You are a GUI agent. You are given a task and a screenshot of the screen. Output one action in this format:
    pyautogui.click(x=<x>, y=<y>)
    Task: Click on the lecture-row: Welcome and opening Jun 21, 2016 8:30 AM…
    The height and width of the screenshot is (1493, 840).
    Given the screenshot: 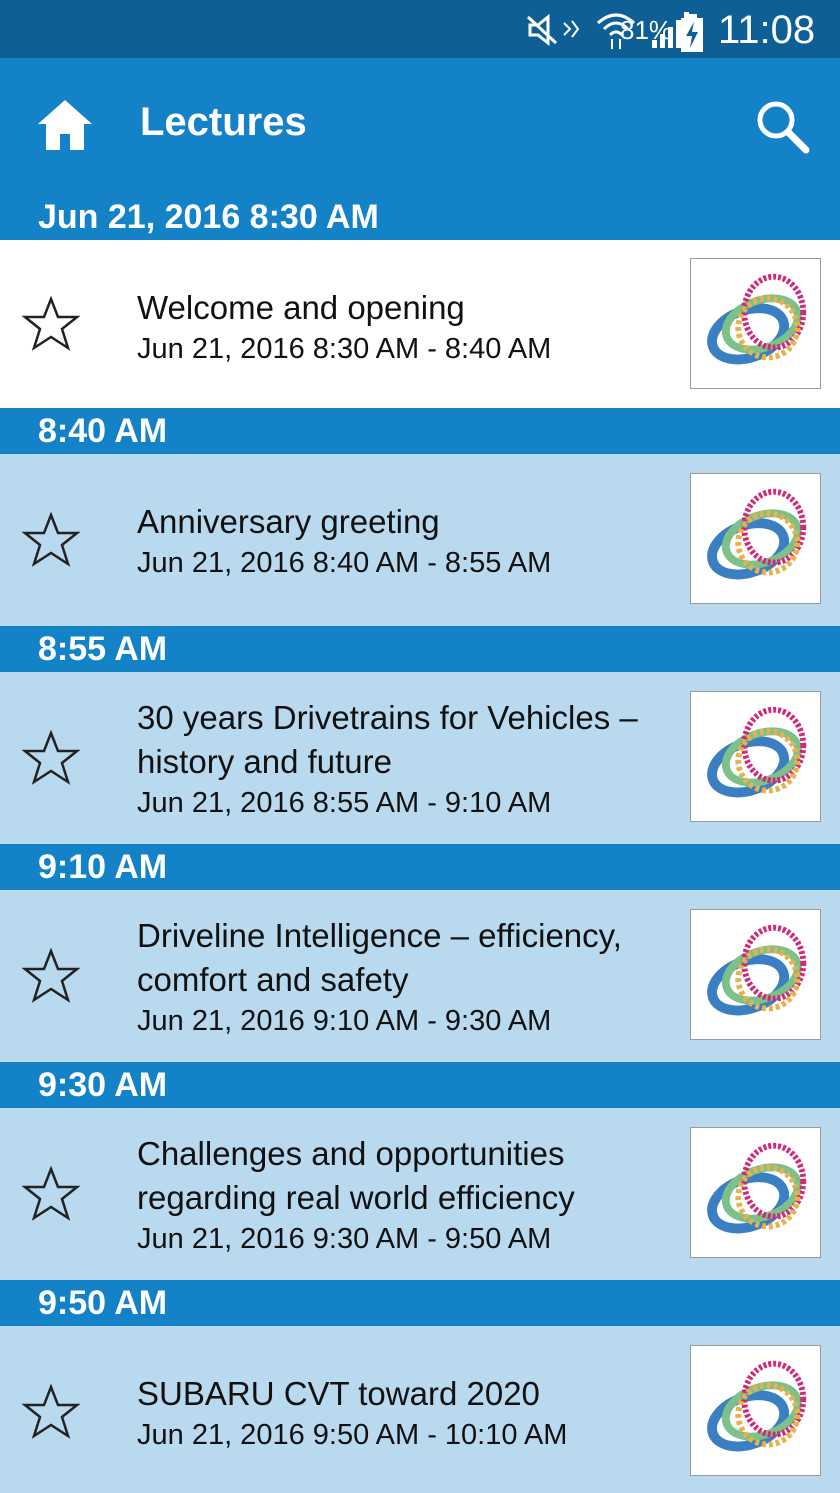 What is the action you would take?
    pyautogui.click(x=420, y=324)
    